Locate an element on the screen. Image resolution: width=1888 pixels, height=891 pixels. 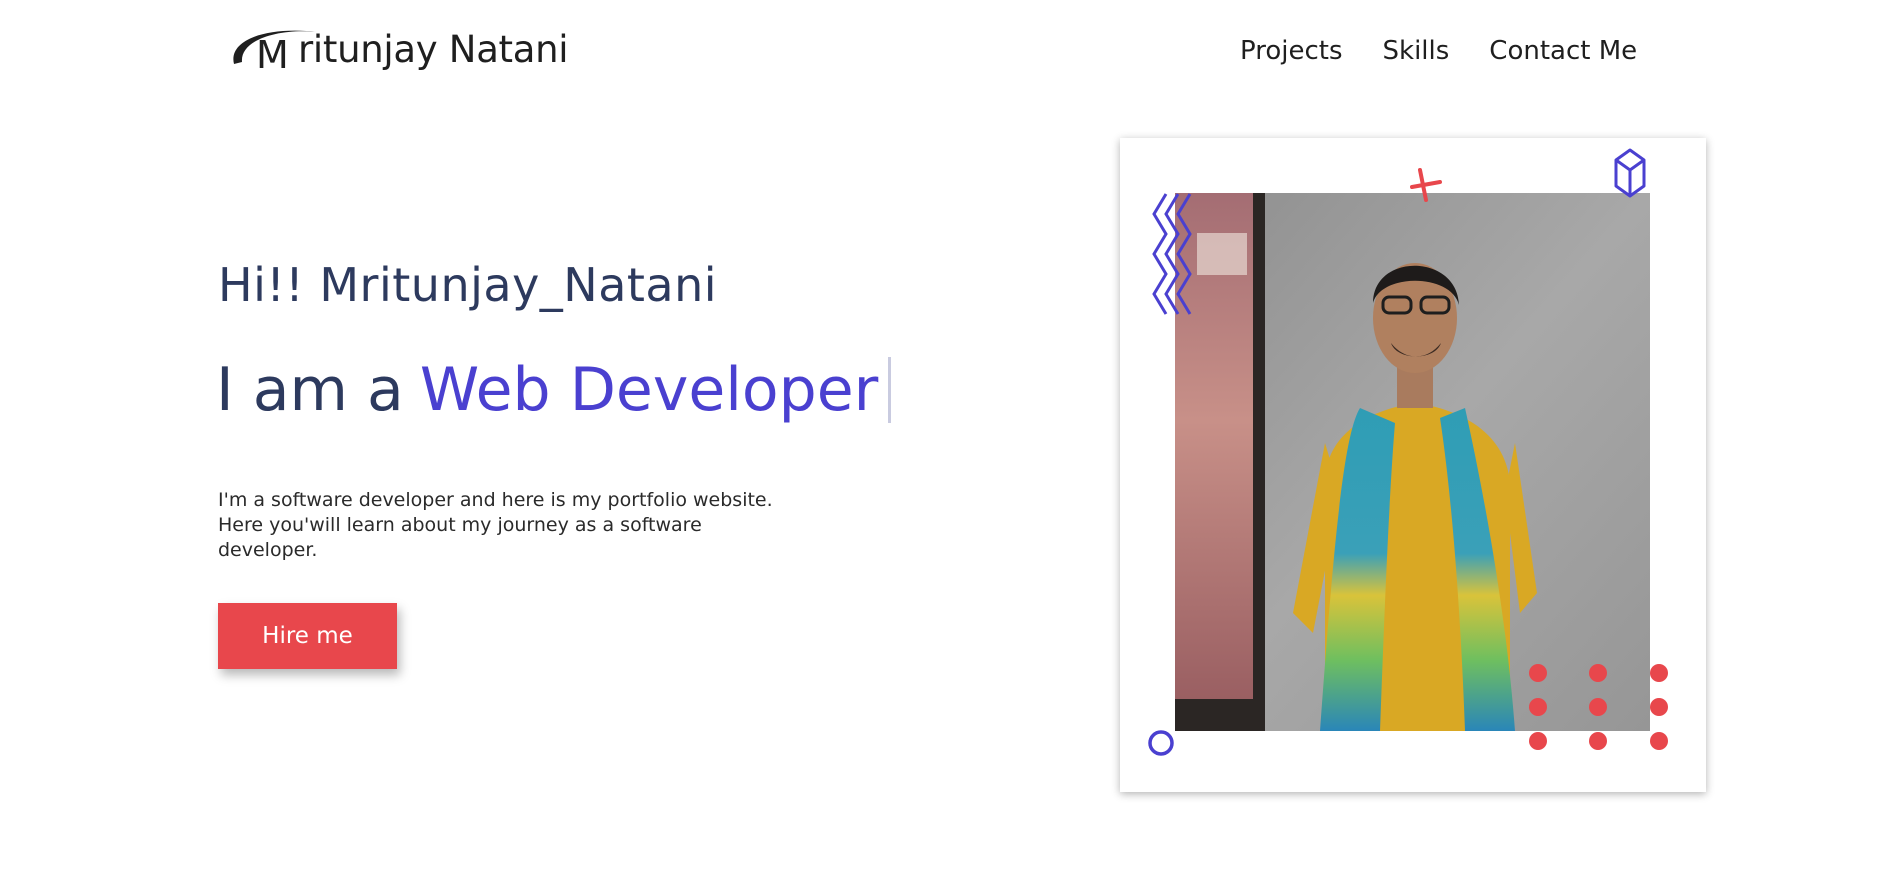
cube-icon is located at coordinates (1630, 173).